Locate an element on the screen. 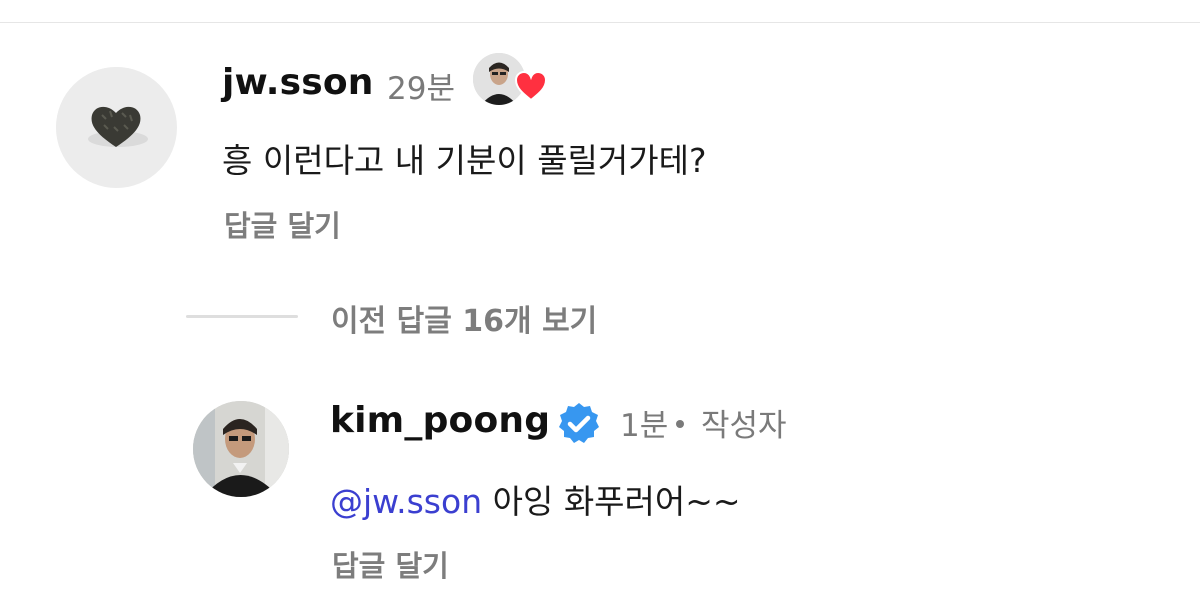 The height and width of the screenshot is (609, 1200). separator-dot is located at coordinates (680, 424).